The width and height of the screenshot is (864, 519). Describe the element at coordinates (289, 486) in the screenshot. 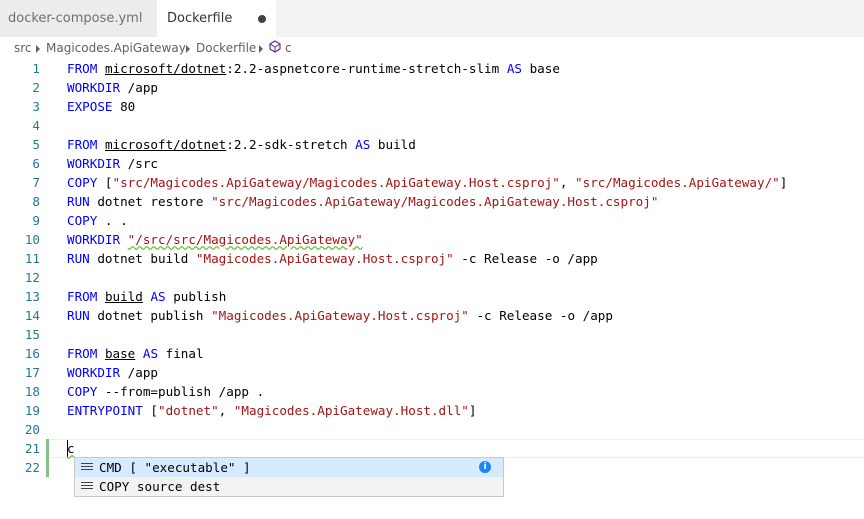

I see `suggestion-item-copy: COPY source dest` at that location.